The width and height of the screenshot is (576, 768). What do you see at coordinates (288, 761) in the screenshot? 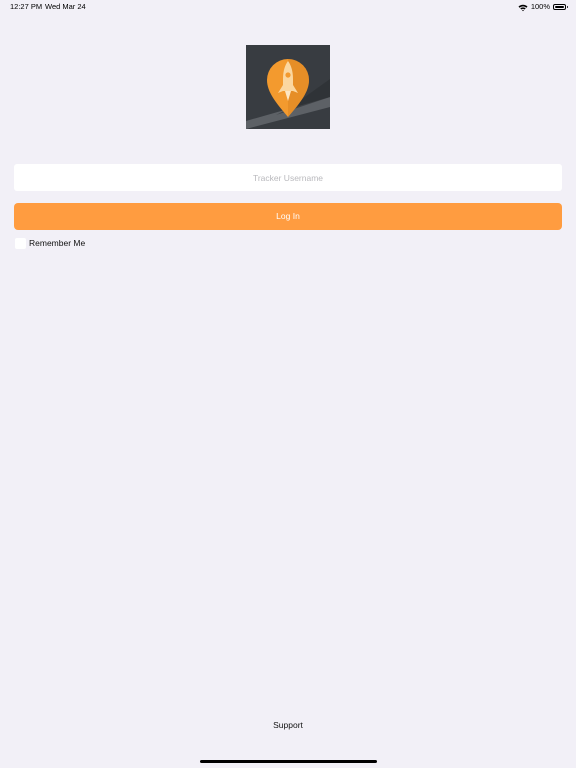
I see `home-indicator` at bounding box center [288, 761].